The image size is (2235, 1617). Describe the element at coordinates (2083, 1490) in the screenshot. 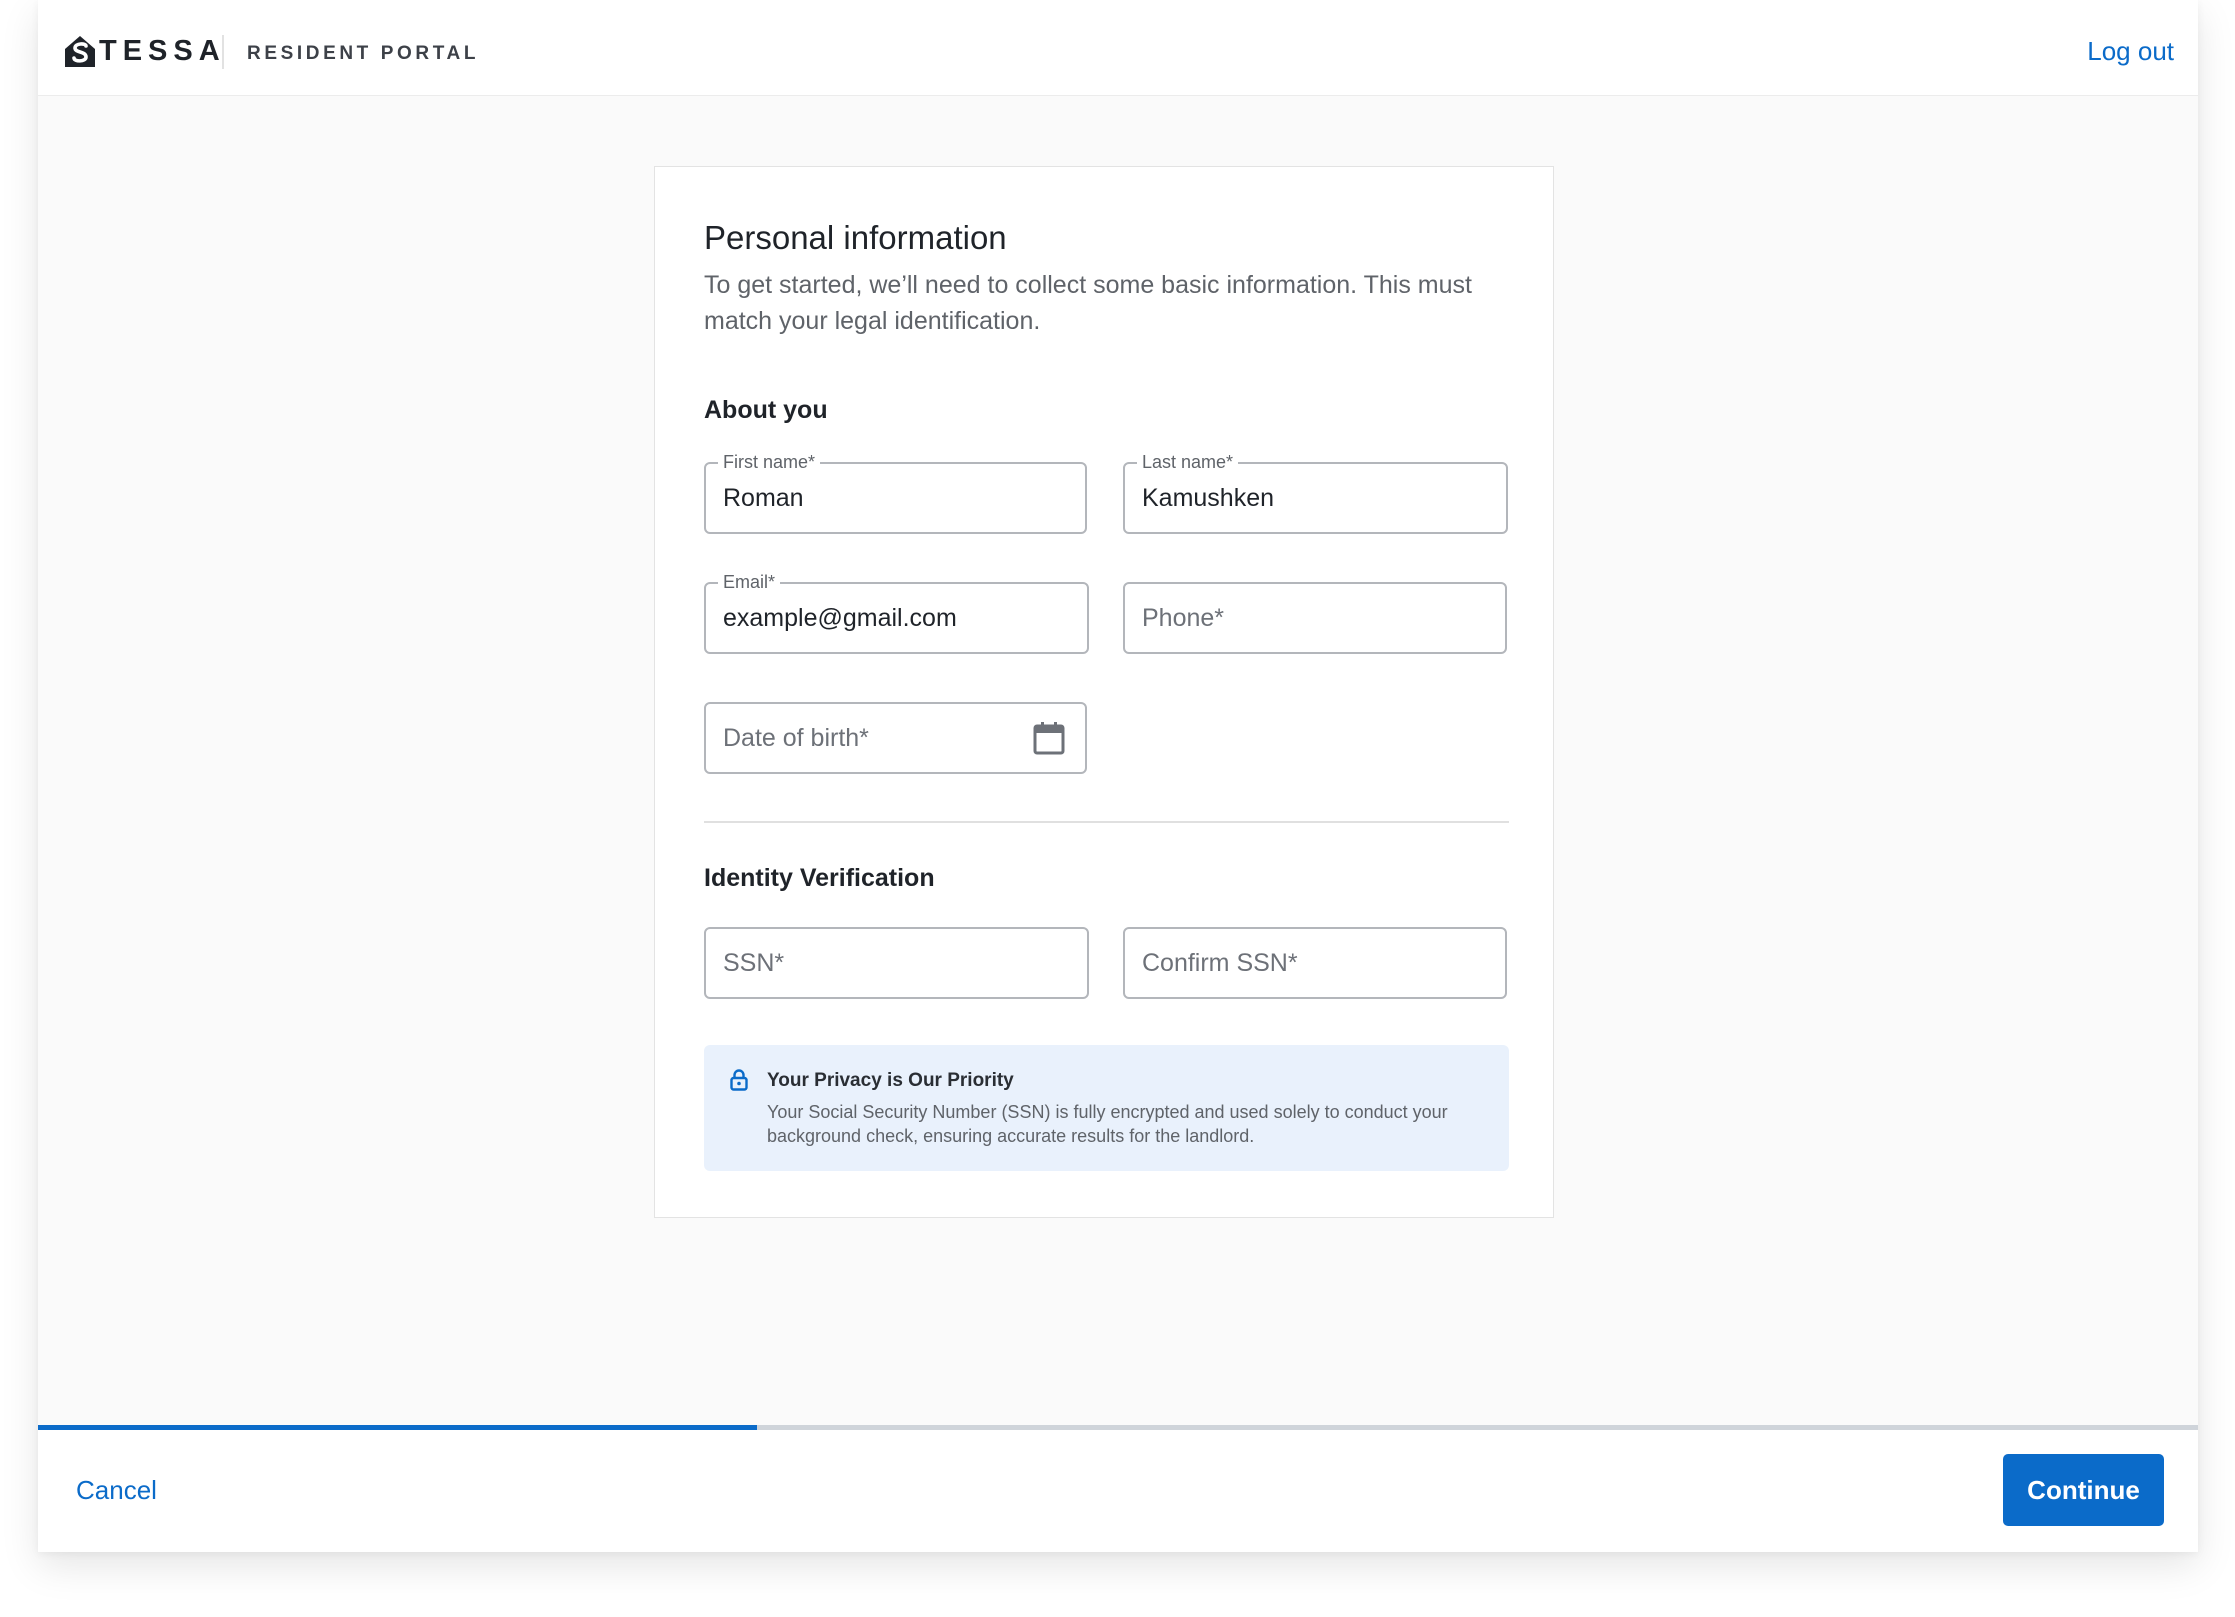

I see `continue-button: Continue` at that location.